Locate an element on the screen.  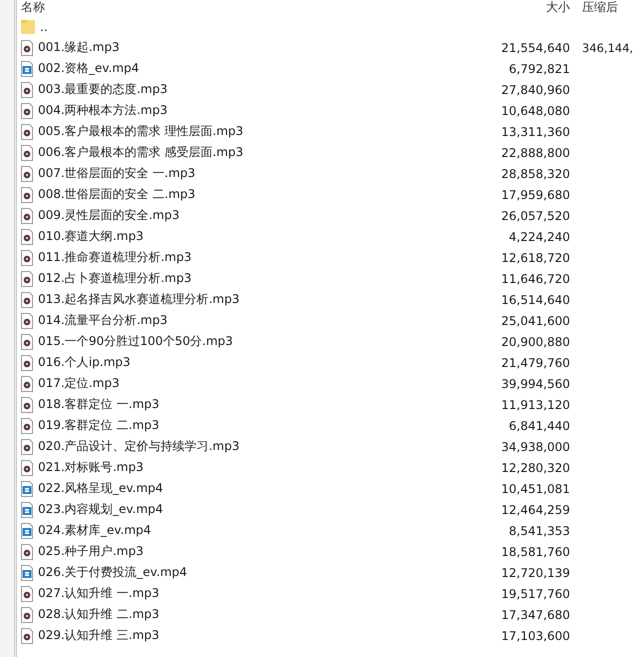
file-size: 27,840,960 is located at coordinates (535, 89).